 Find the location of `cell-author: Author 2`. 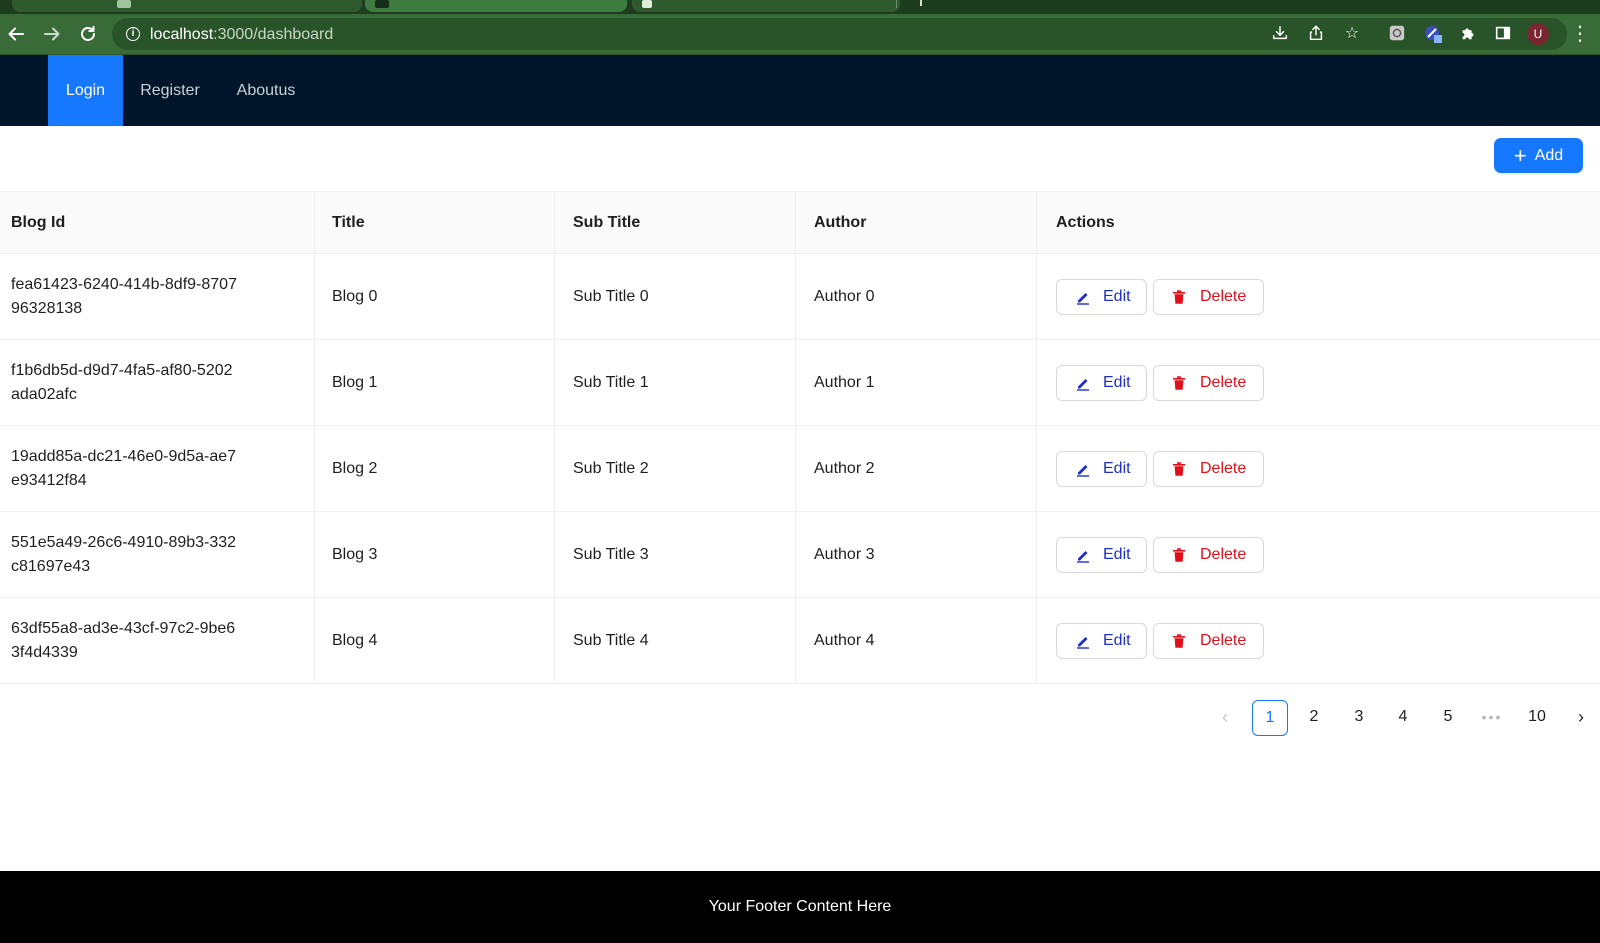

cell-author: Author 2 is located at coordinates (916, 468).